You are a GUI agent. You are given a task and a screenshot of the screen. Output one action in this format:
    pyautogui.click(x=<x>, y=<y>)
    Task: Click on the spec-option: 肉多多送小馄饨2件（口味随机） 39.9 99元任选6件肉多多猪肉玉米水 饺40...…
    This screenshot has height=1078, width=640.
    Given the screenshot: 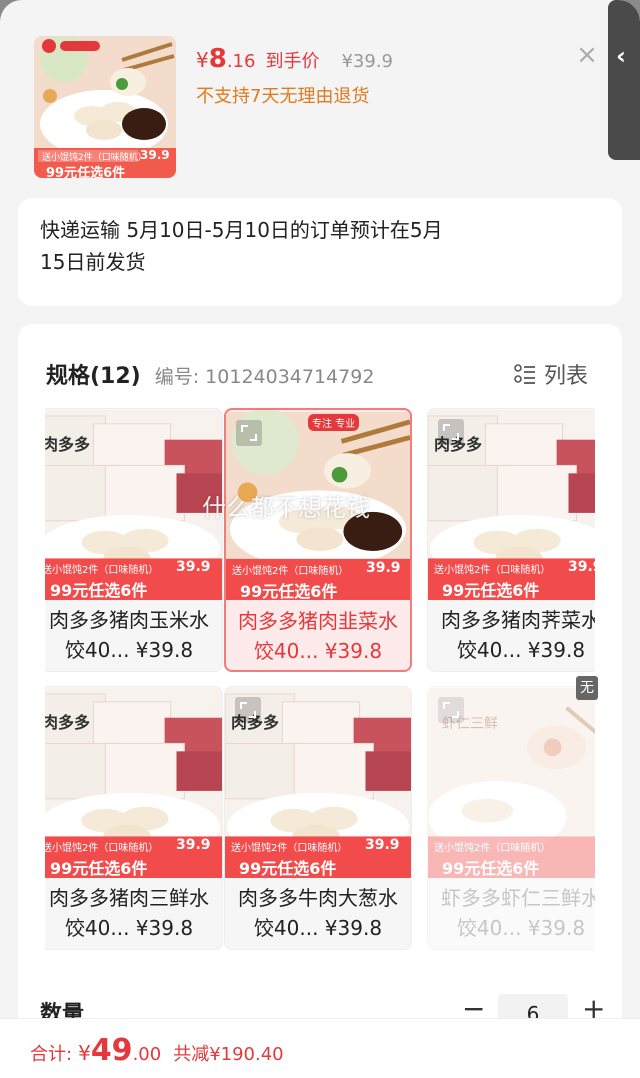 What is the action you would take?
    pyautogui.click(x=134, y=540)
    